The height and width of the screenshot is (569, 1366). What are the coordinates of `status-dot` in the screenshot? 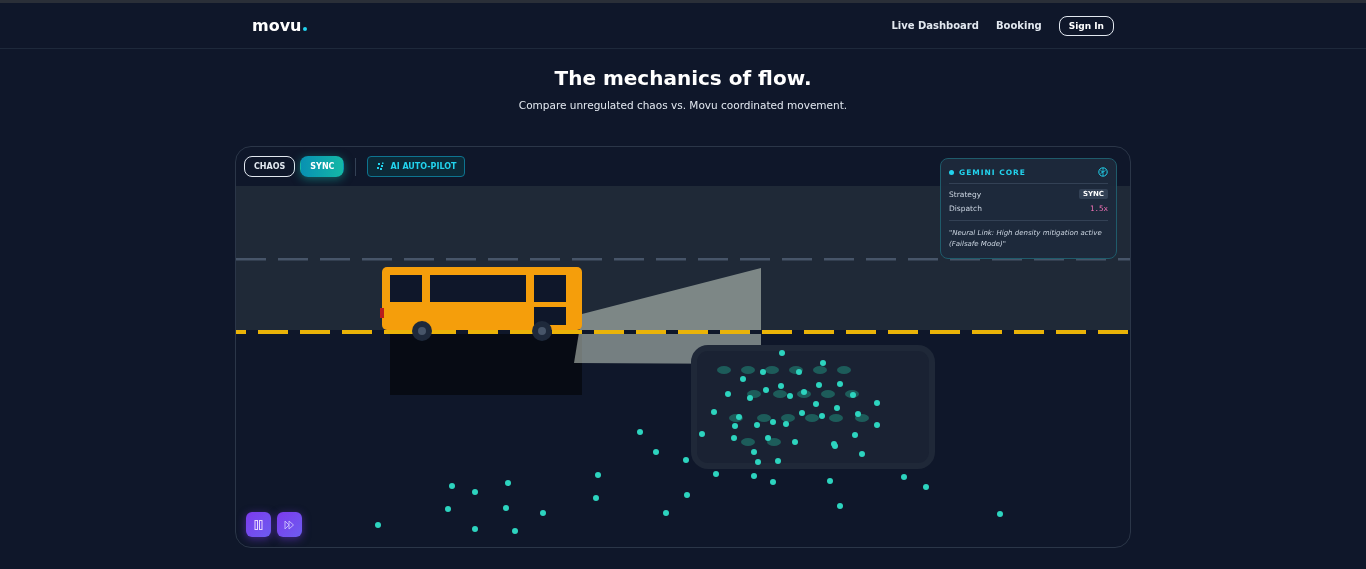 It's located at (951, 172).